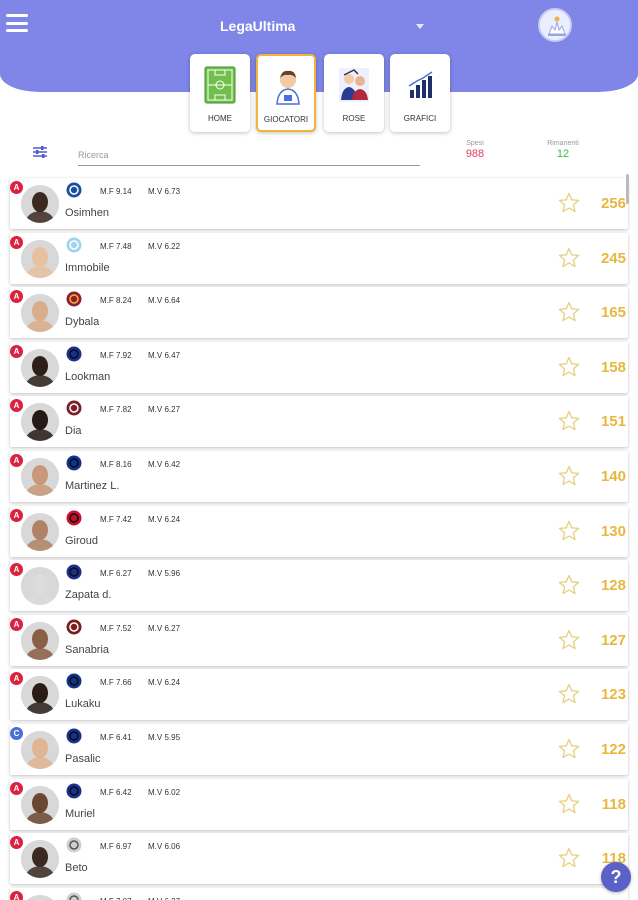 Image resolution: width=638 pixels, height=900 pixels. What do you see at coordinates (258, 26) in the screenshot?
I see `league-title: LegaUltima` at bounding box center [258, 26].